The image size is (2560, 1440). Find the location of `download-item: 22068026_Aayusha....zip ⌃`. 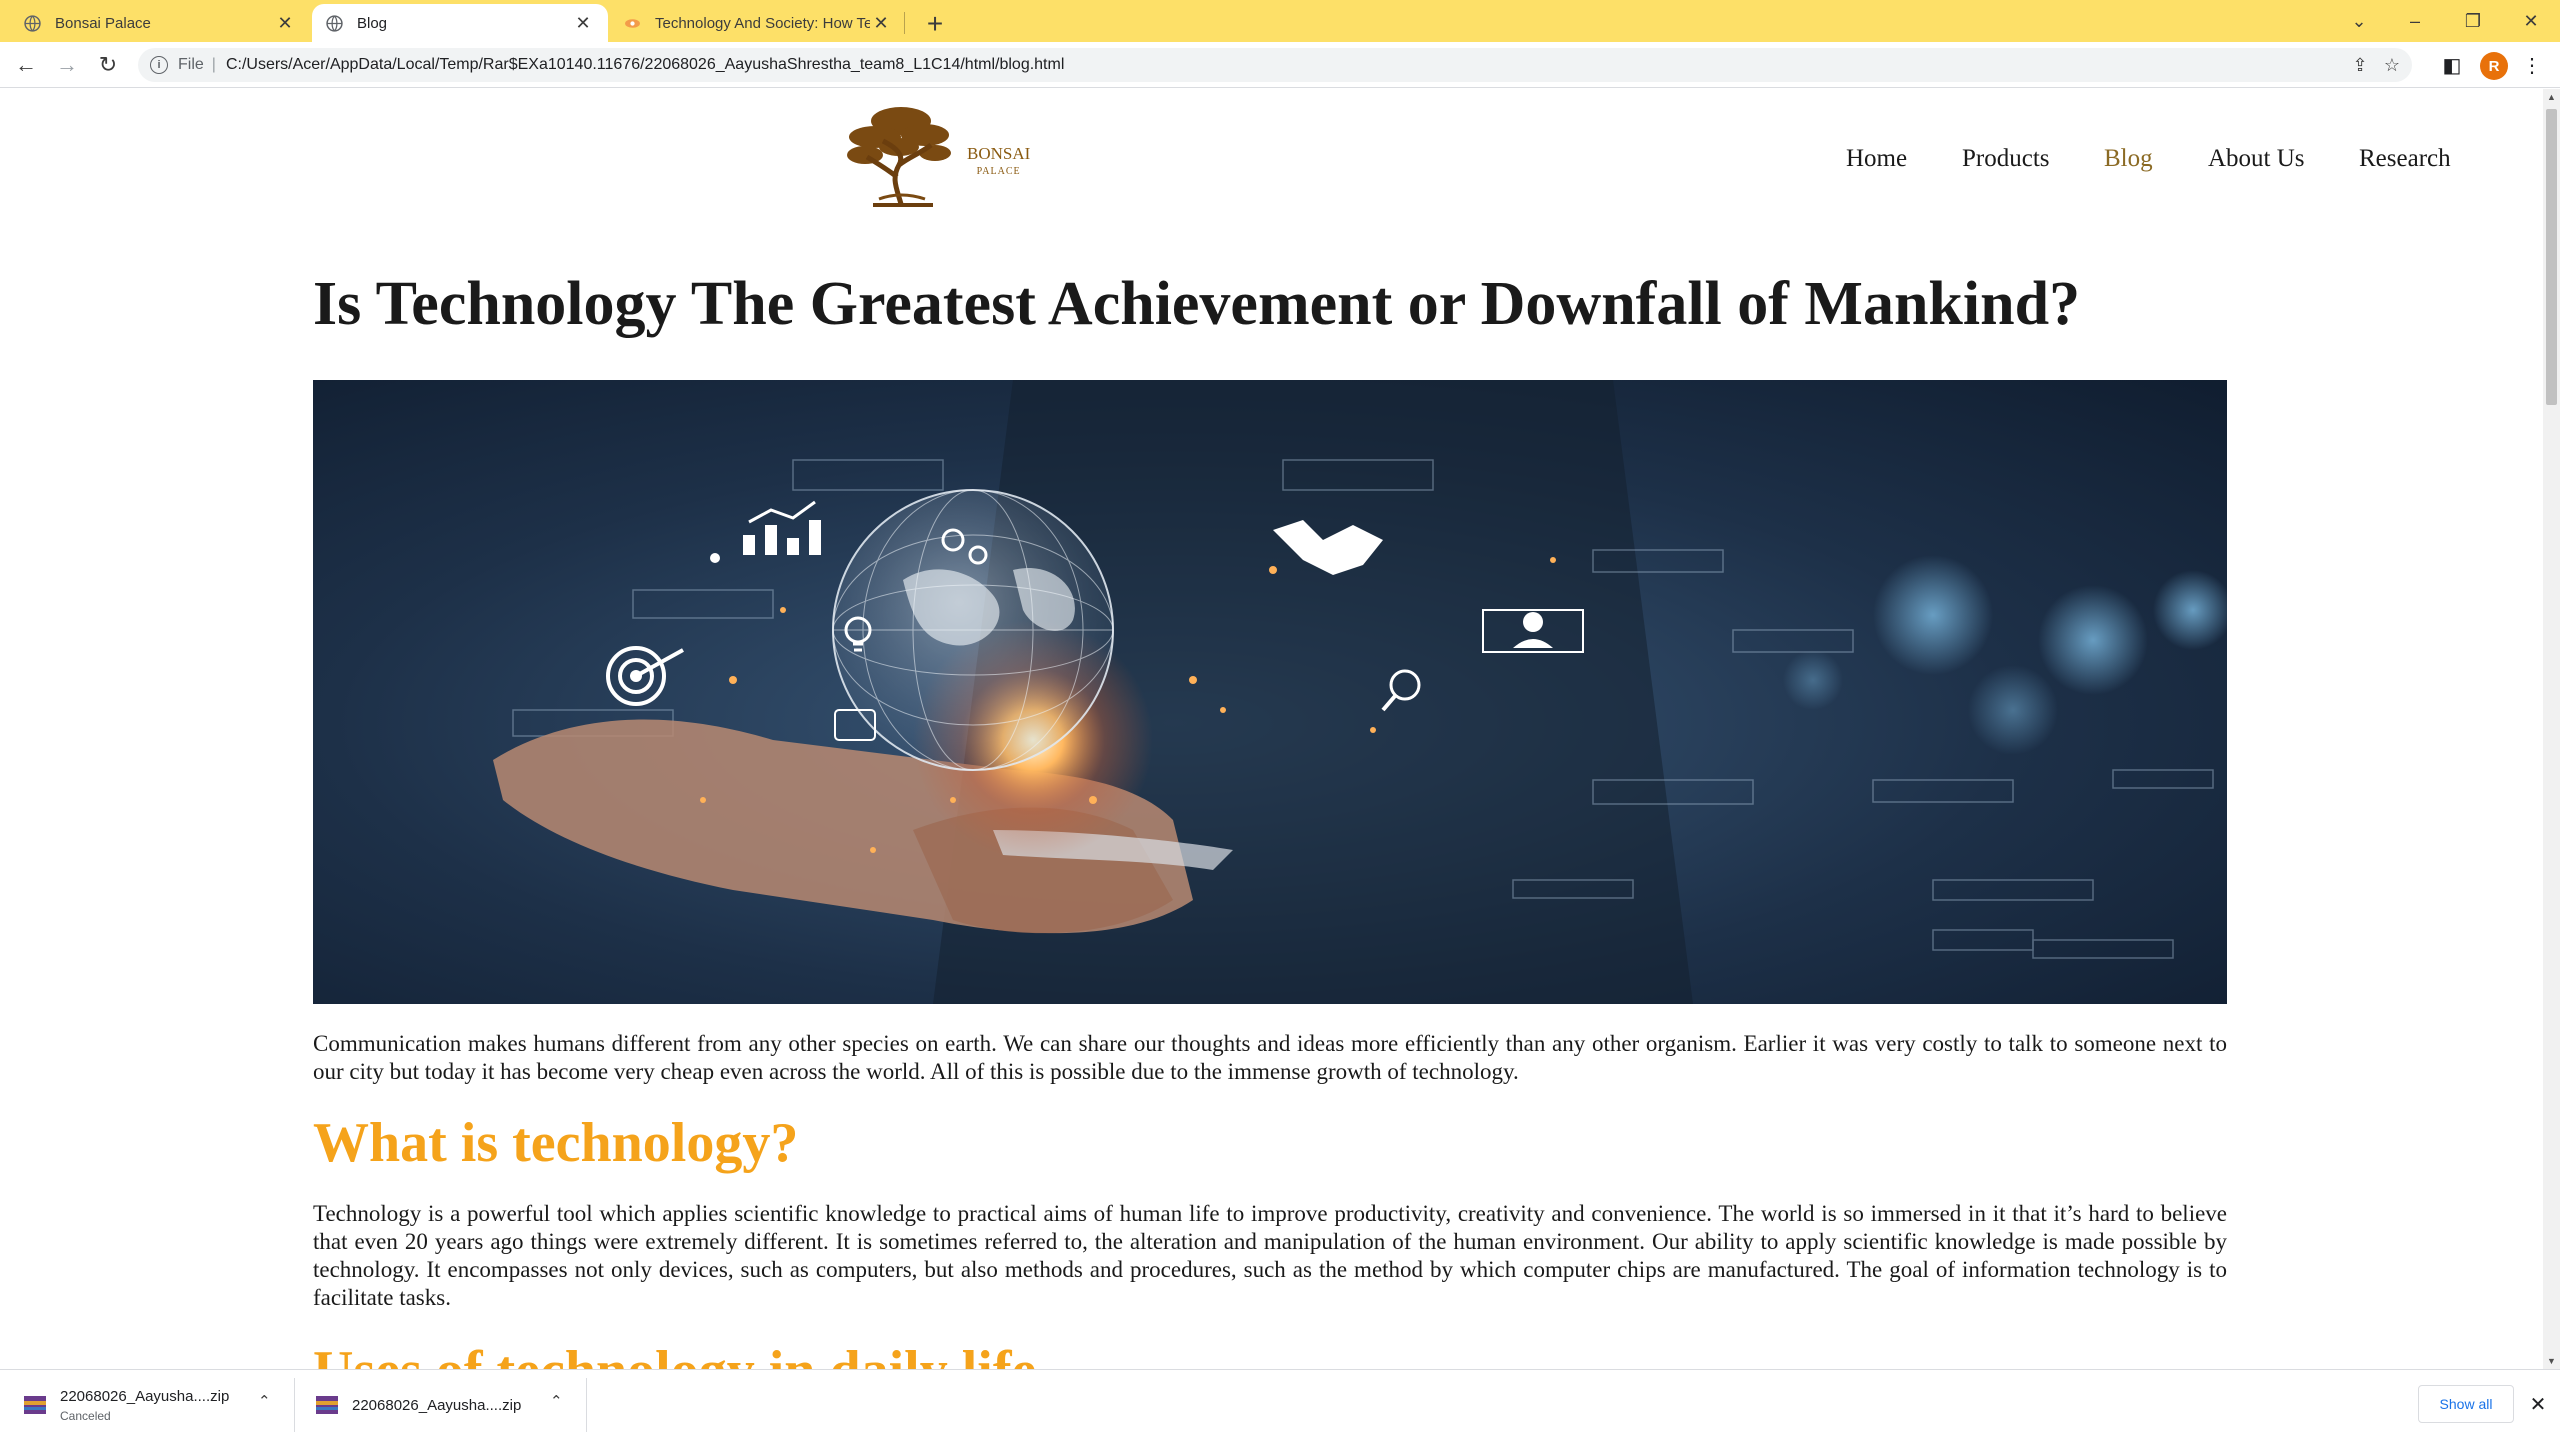

download-item: 22068026_Aayusha....zip ⌃ is located at coordinates (446, 1405).